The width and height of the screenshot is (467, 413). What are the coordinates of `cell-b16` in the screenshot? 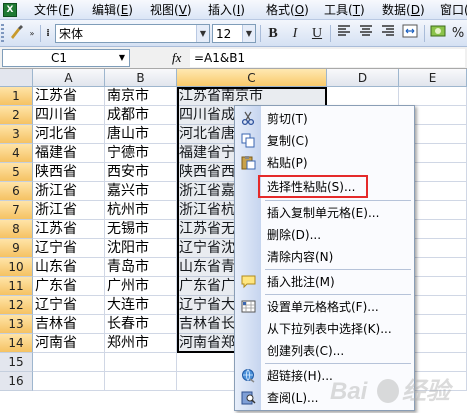 It's located at (141, 381).